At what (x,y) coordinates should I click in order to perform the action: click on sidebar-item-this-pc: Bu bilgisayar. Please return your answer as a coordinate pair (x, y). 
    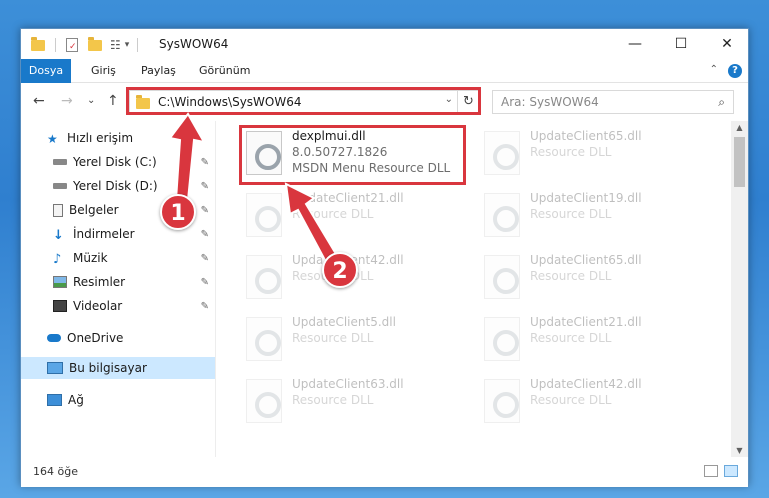
    Looking at the image, I should click on (118, 368).